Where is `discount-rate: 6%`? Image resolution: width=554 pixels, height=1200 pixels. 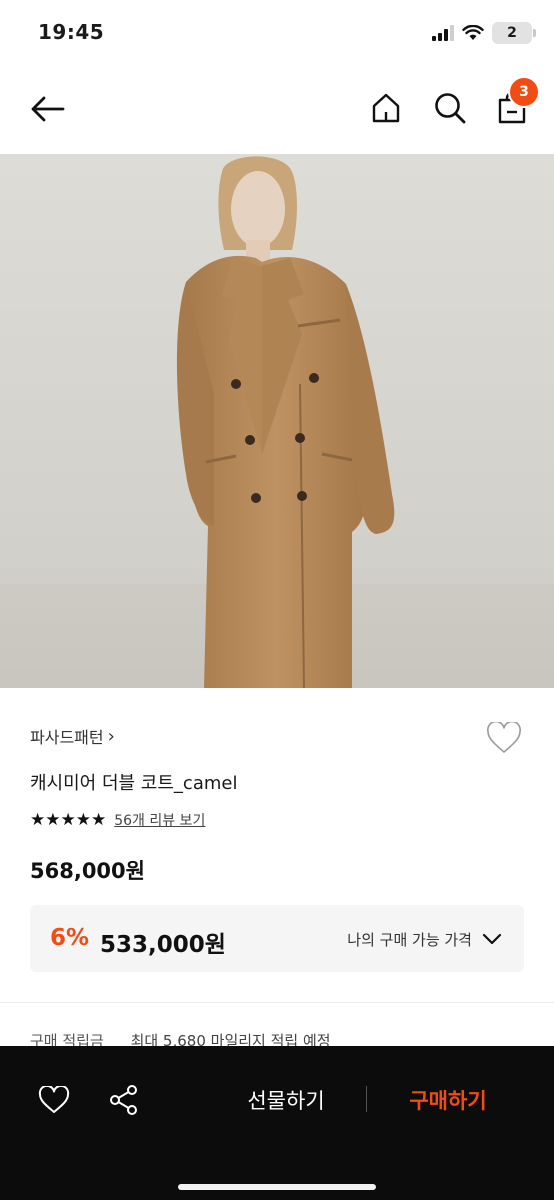 discount-rate: 6% is located at coordinates (70, 938).